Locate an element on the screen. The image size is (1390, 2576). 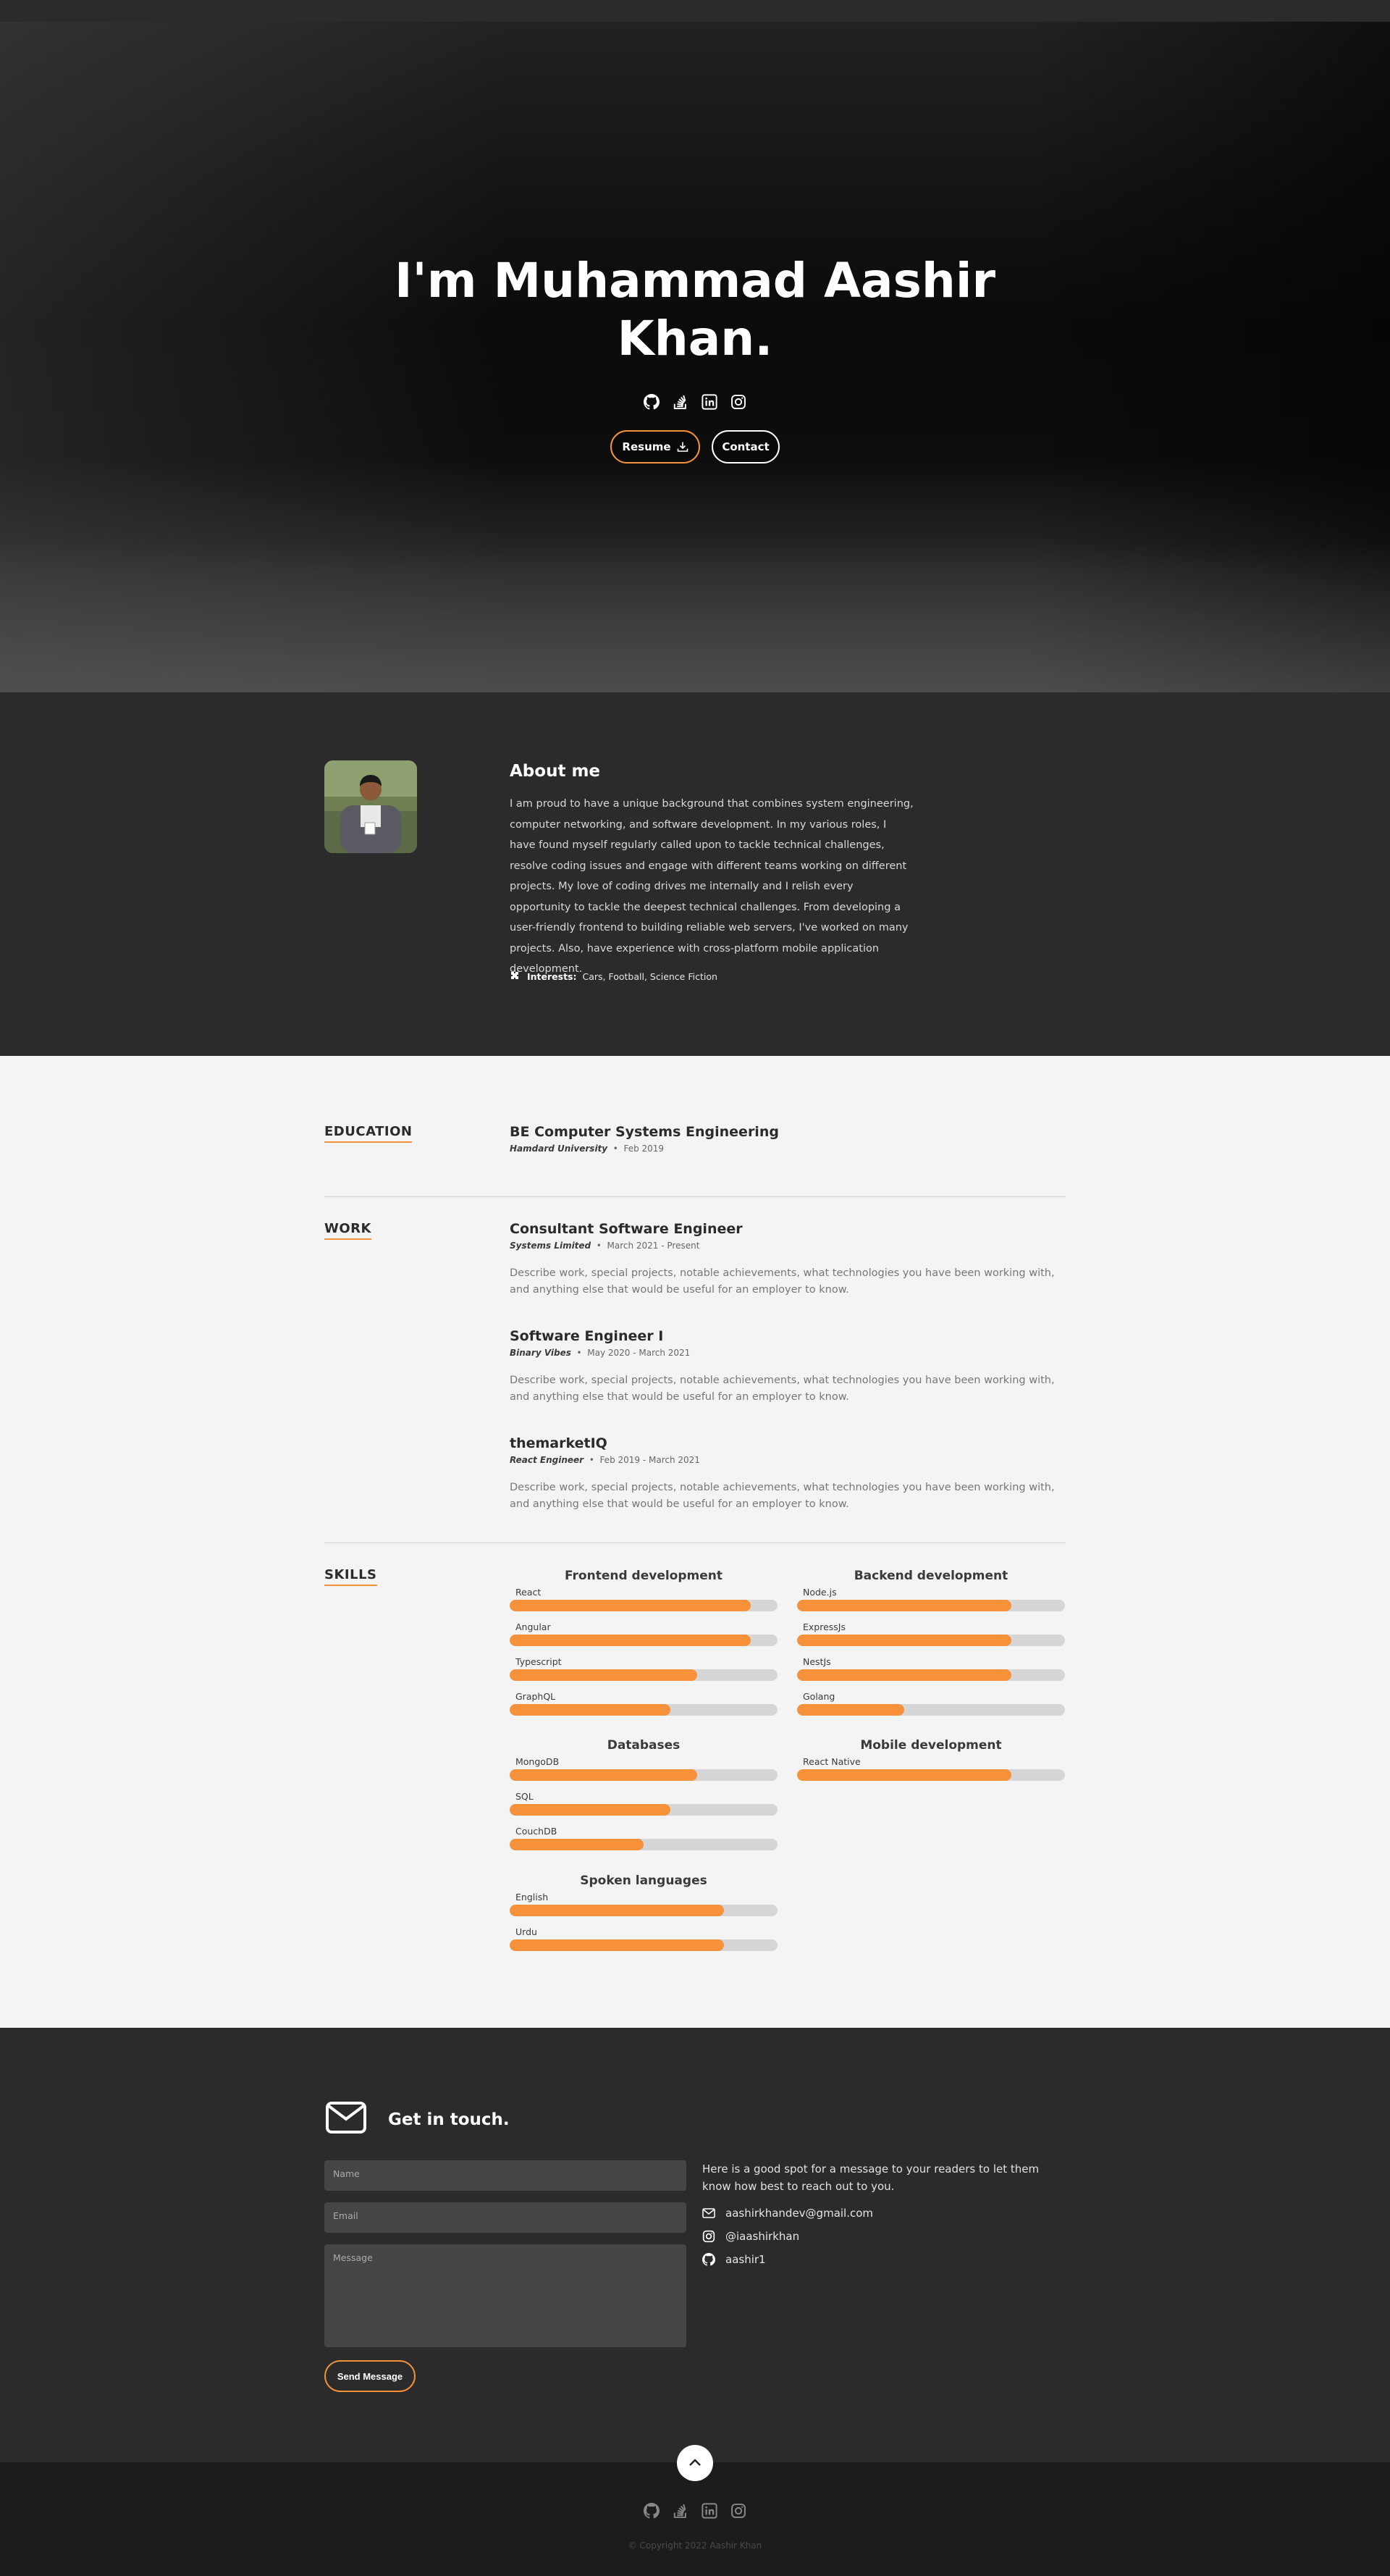
download-icon is located at coordinates (682, 447).